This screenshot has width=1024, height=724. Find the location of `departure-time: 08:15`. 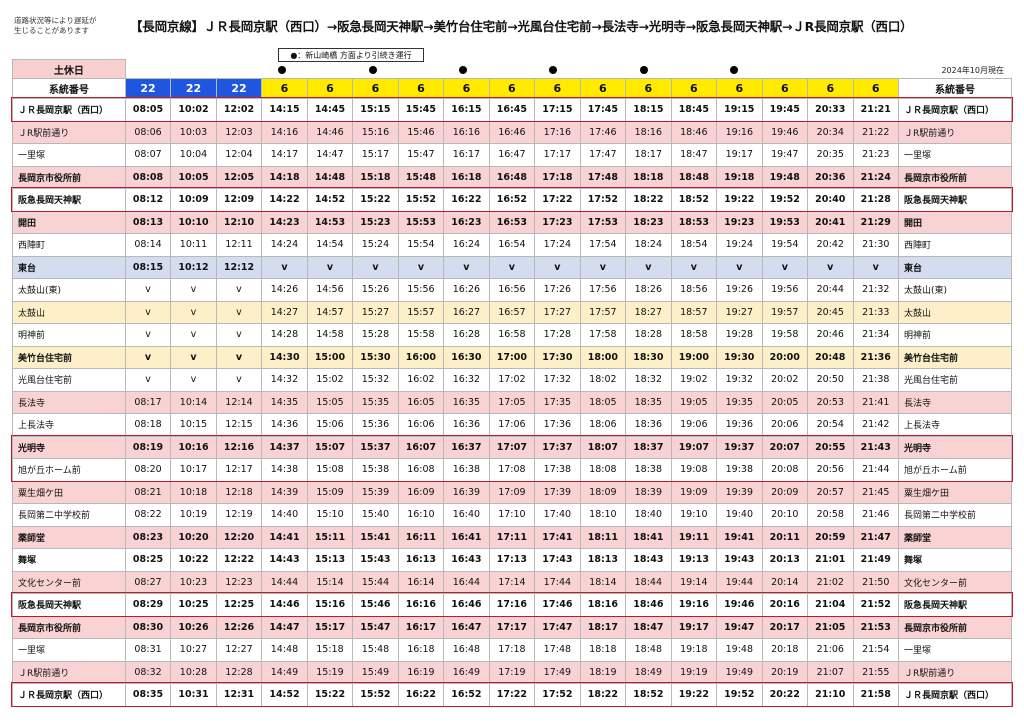

departure-time: 08:15 is located at coordinates (148, 267).